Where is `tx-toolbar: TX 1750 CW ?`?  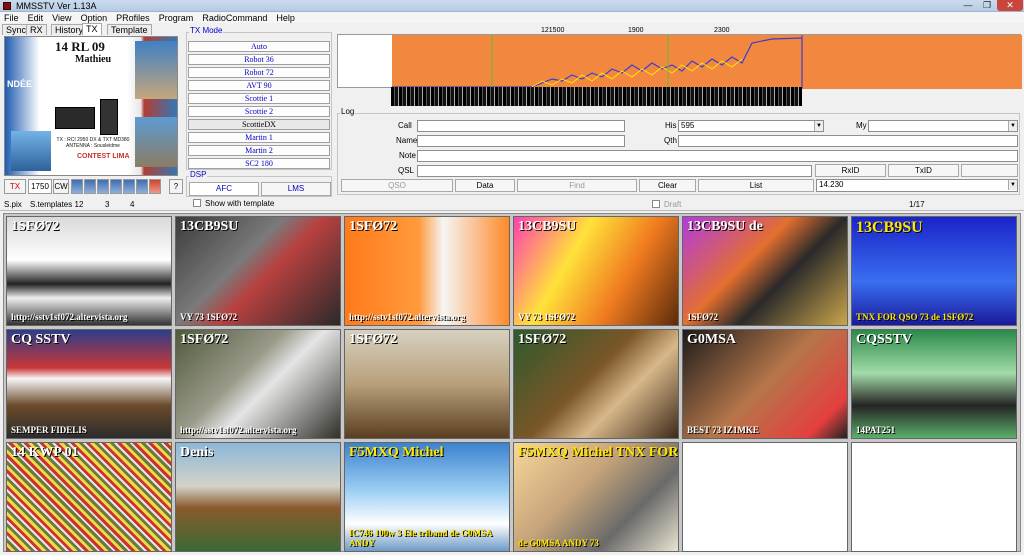 tx-toolbar: TX 1750 CW ? is located at coordinates (94, 186).